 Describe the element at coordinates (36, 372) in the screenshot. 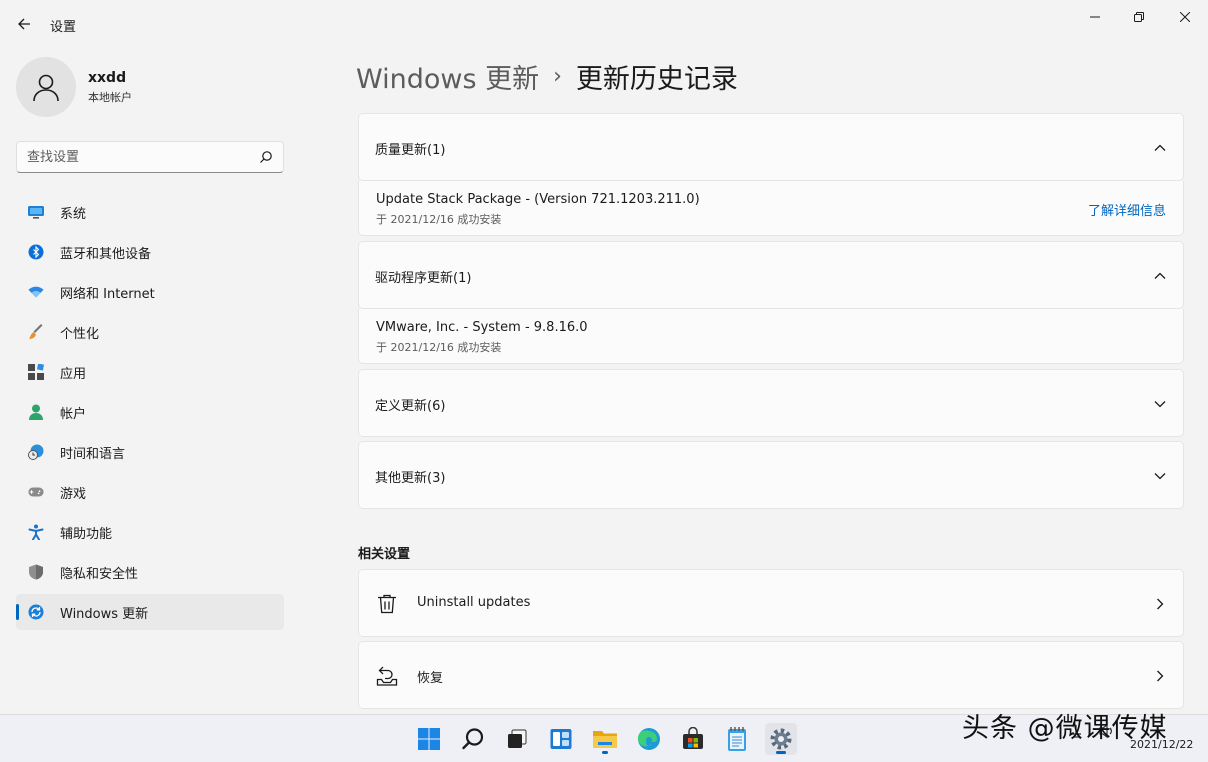

I see `apps-icon` at that location.